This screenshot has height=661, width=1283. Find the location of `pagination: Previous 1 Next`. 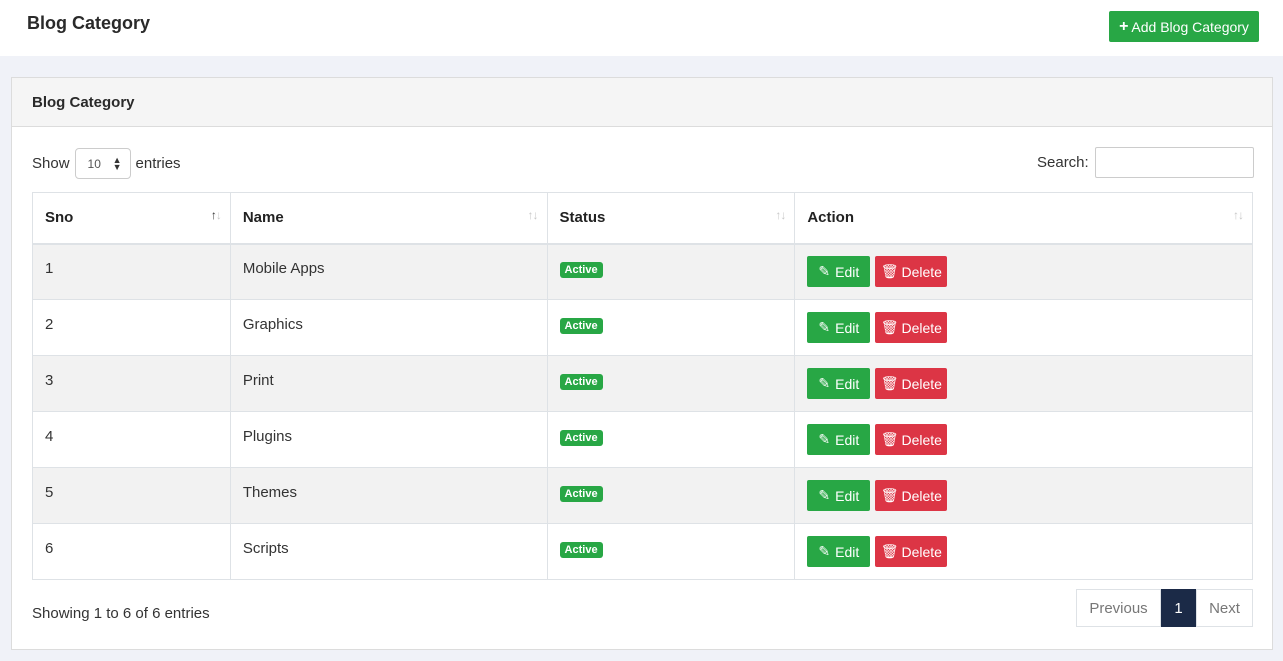

pagination: Previous 1 Next is located at coordinates (1164, 608).